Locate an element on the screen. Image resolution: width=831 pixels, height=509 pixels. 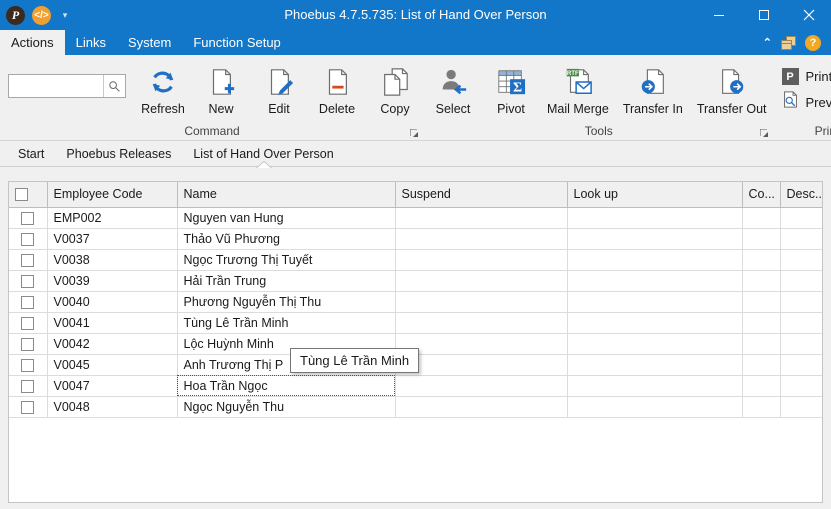
cascade-windows-icon is located at coordinates (788, 42).